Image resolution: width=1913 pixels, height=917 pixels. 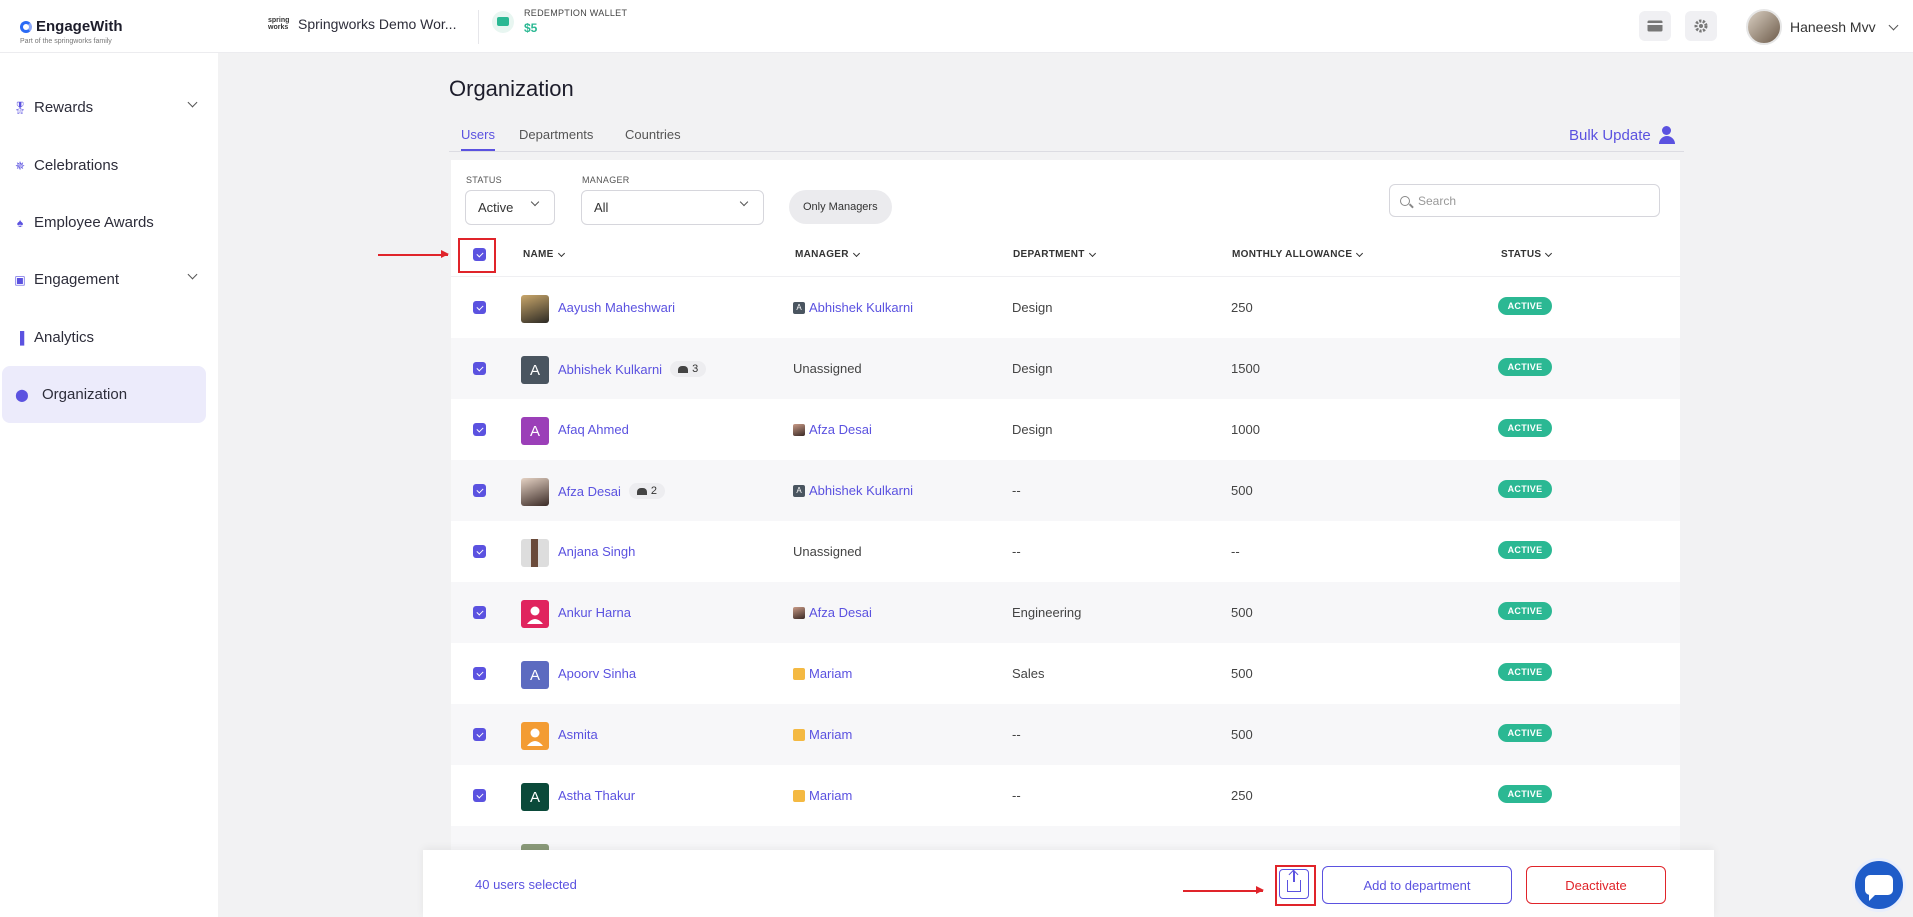 What do you see at coordinates (511, 88) in the screenshot?
I see `page-title: Organization` at bounding box center [511, 88].